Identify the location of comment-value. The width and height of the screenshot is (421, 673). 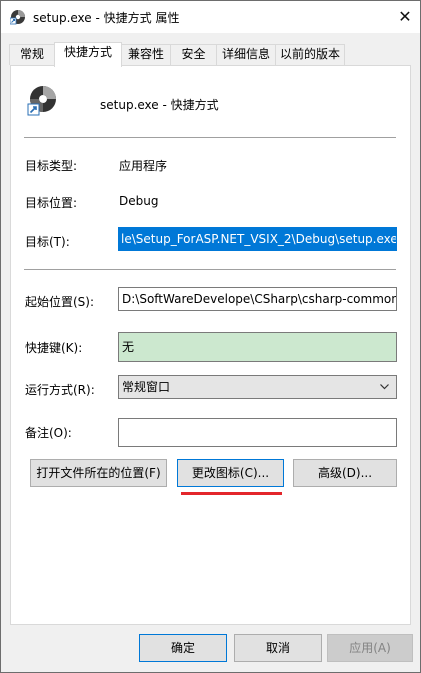
(120, 430).